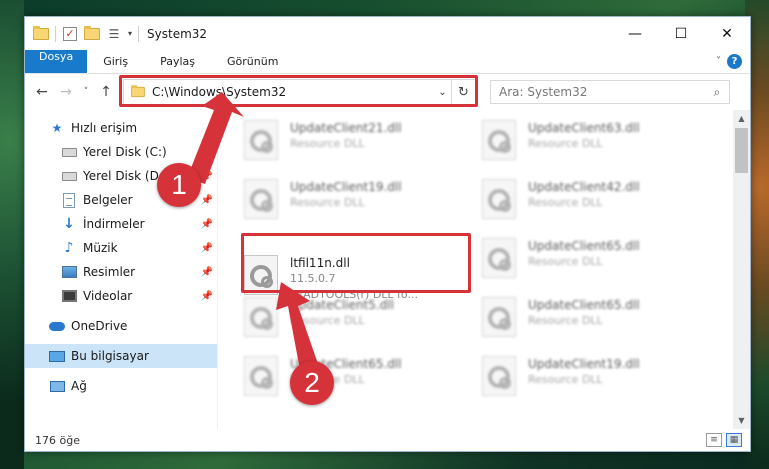 Image resolution: width=769 pixels, height=469 pixels. Describe the element at coordinates (79, 386) in the screenshot. I see `sidebar-item-label: Ağ` at that location.